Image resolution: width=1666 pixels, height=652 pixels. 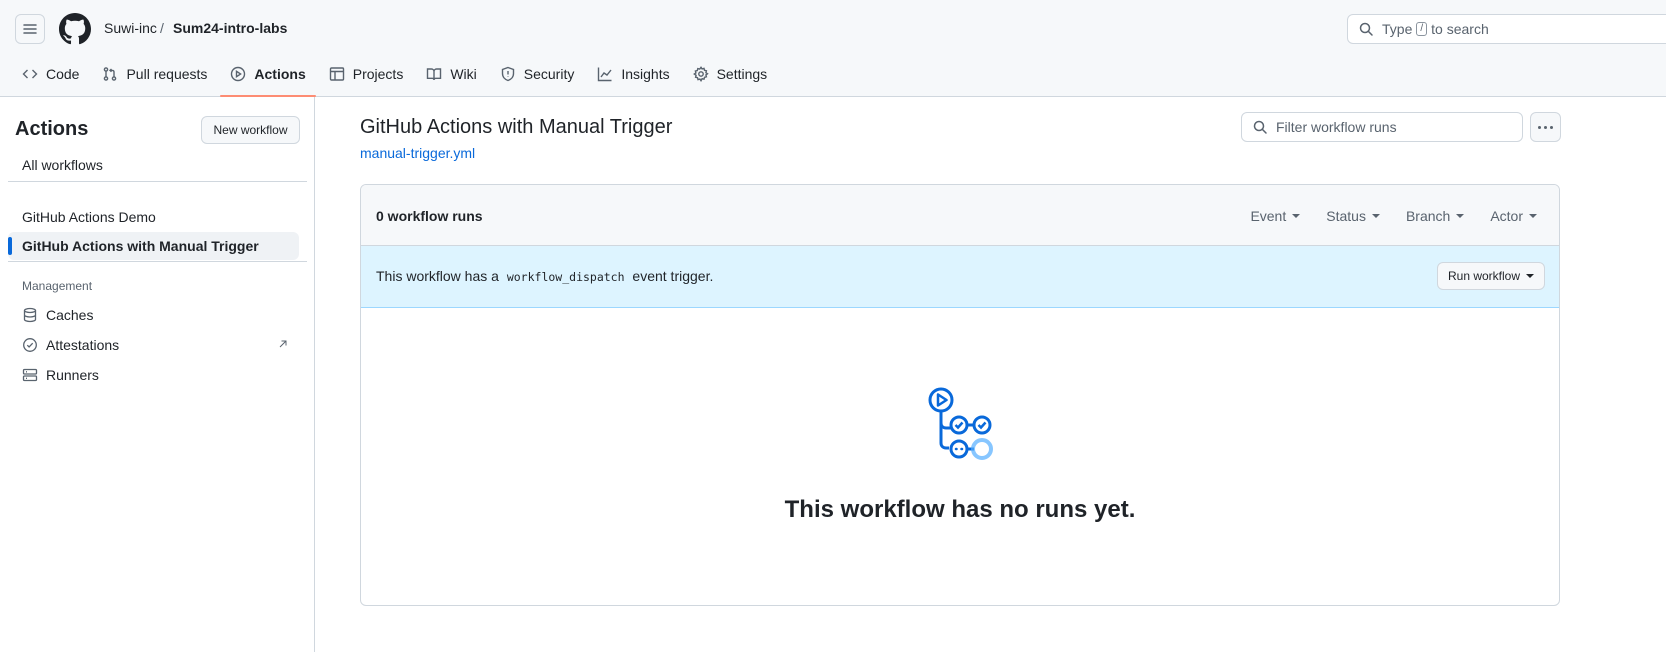 What do you see at coordinates (250, 130) in the screenshot?
I see `new-workflow-button: New workflow` at bounding box center [250, 130].